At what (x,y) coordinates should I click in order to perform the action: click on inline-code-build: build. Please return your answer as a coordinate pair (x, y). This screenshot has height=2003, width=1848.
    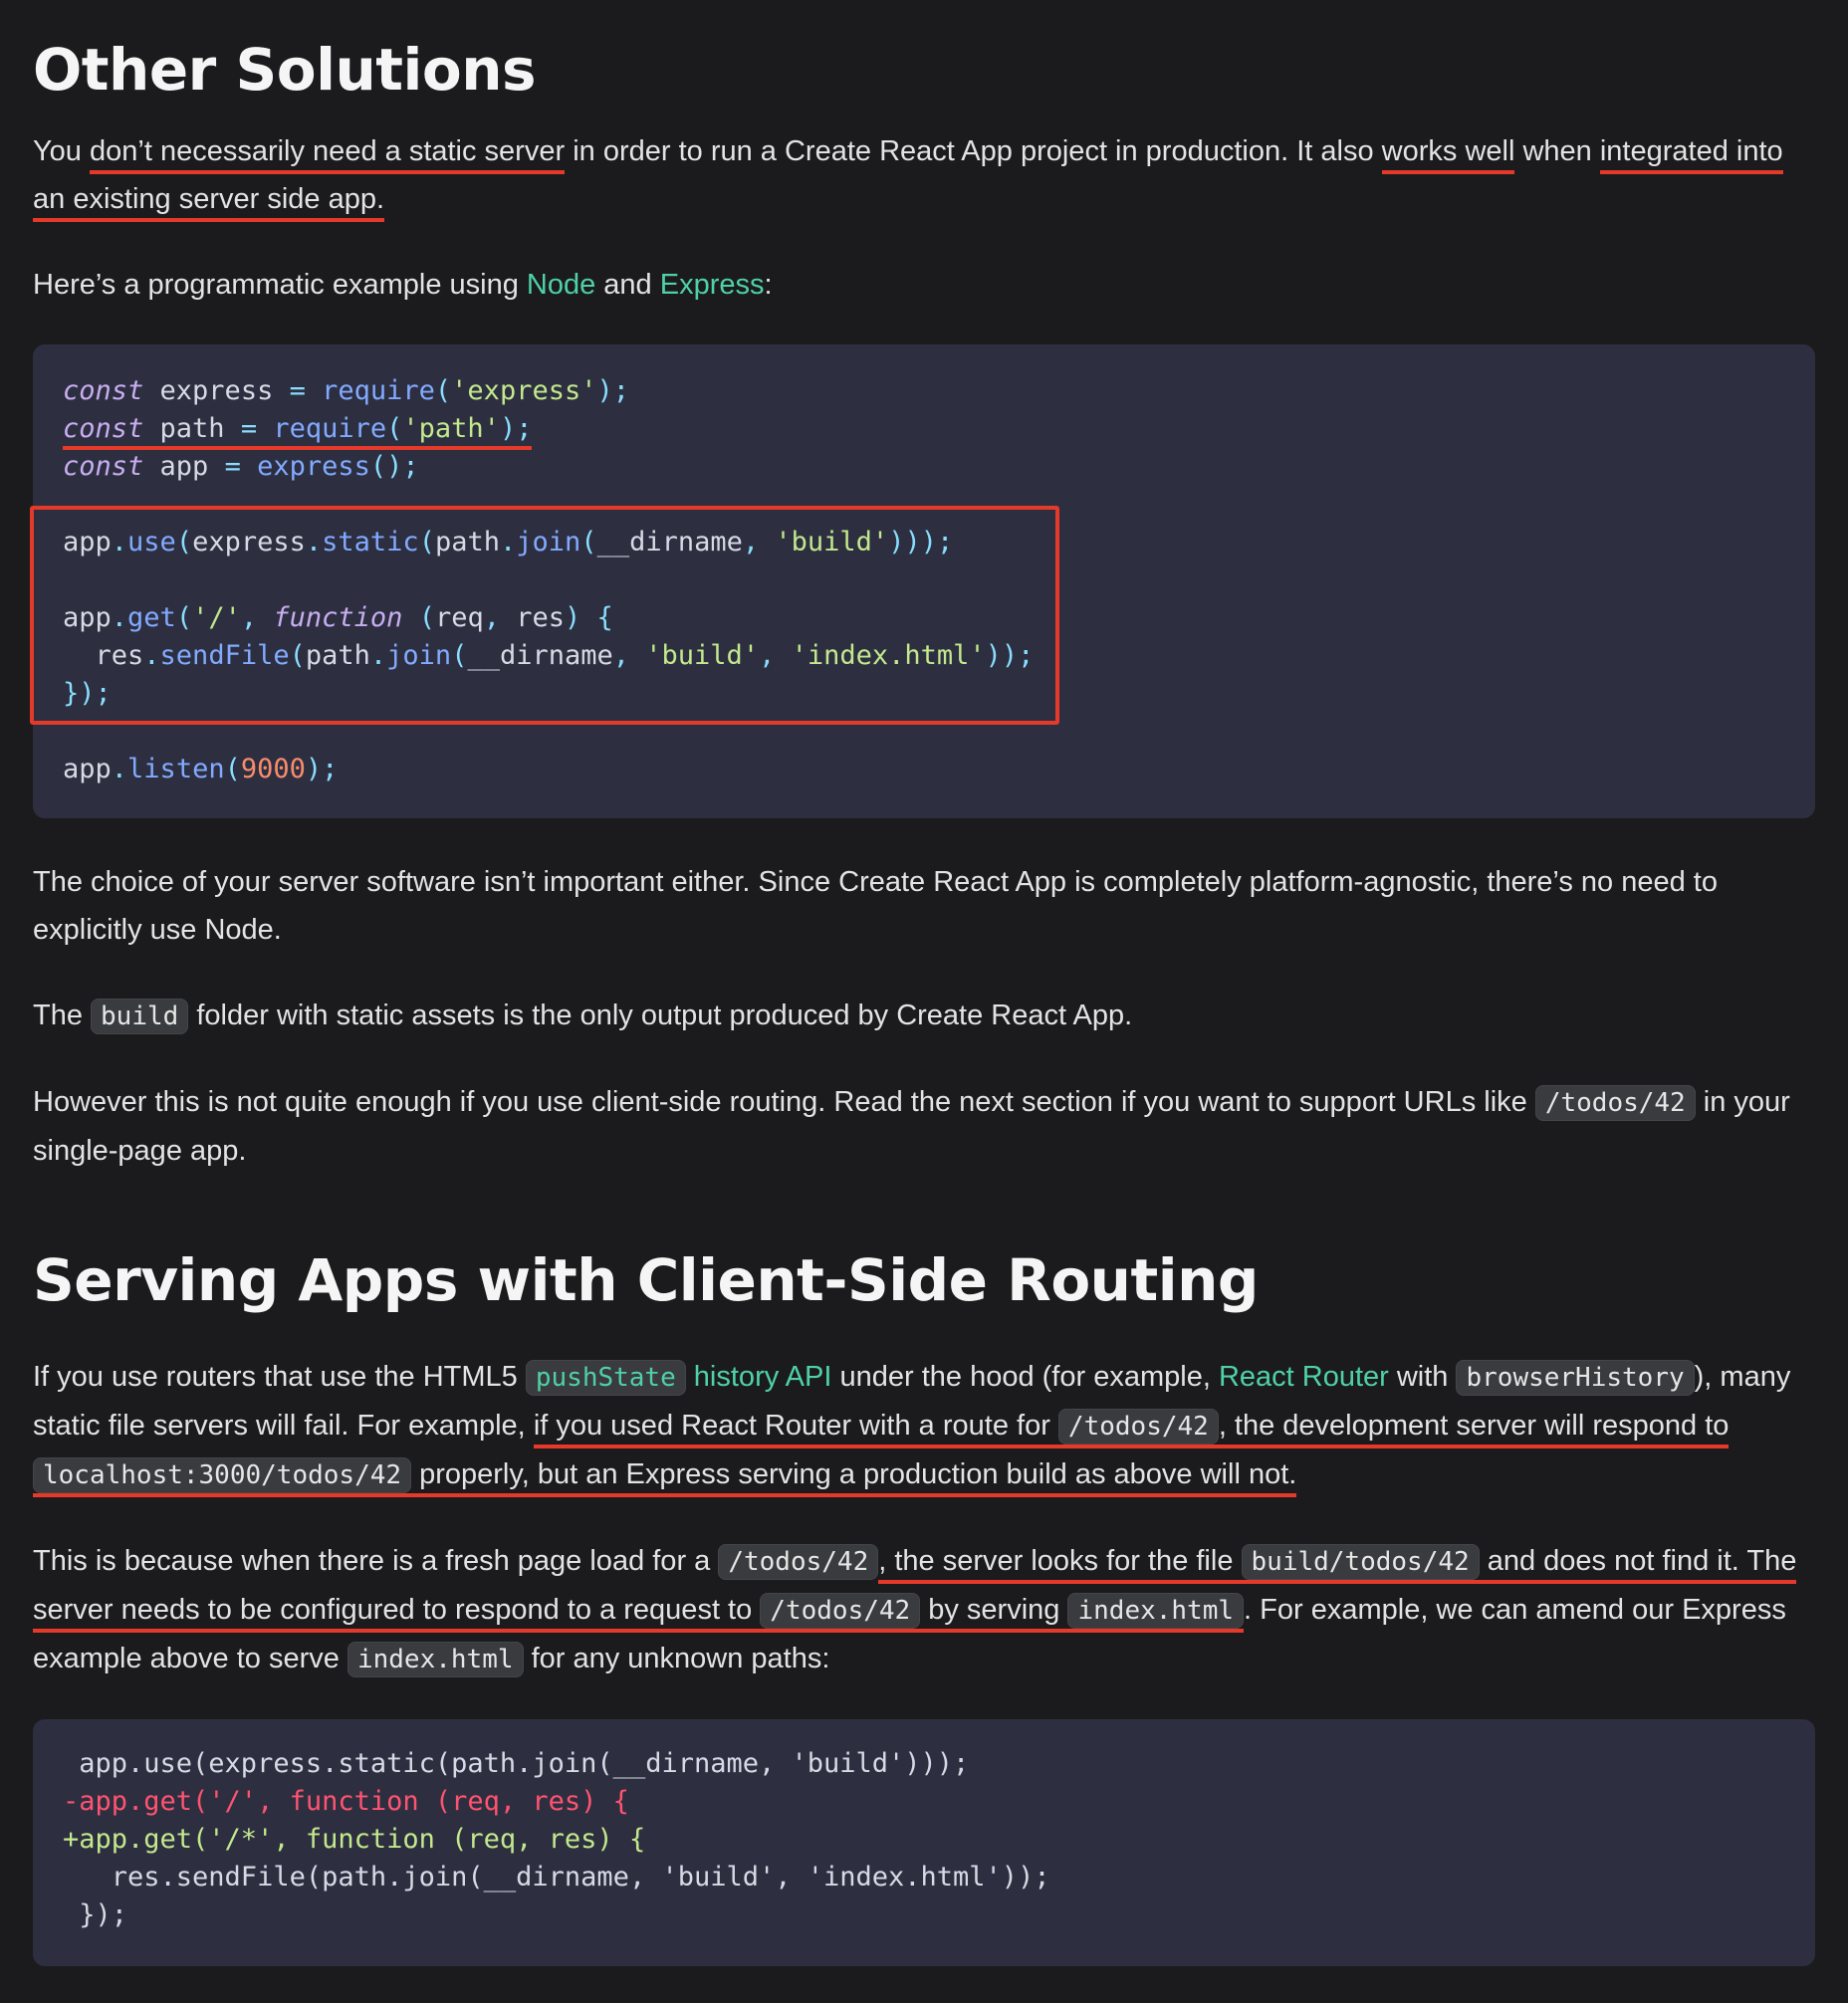
    Looking at the image, I should click on (140, 1016).